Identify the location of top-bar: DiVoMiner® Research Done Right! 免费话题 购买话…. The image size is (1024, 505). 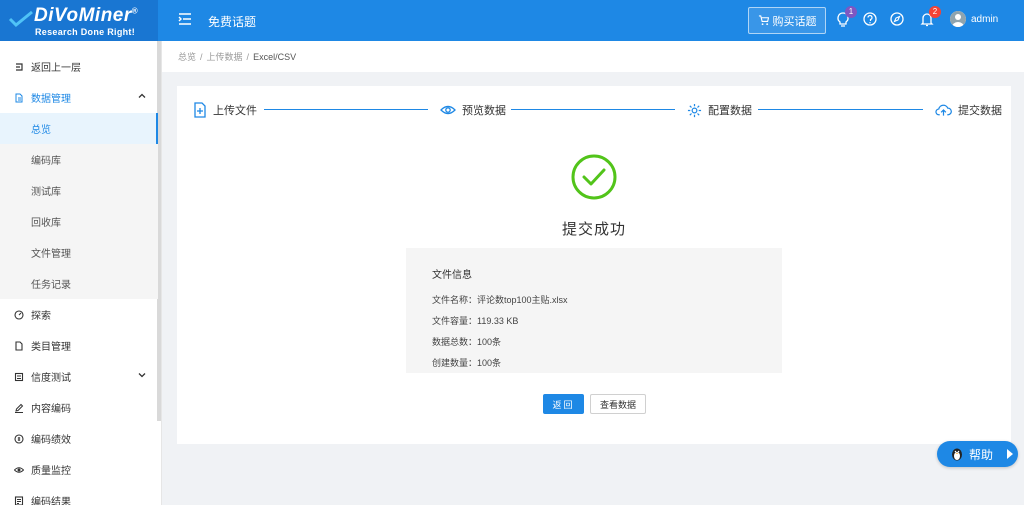
(512, 20).